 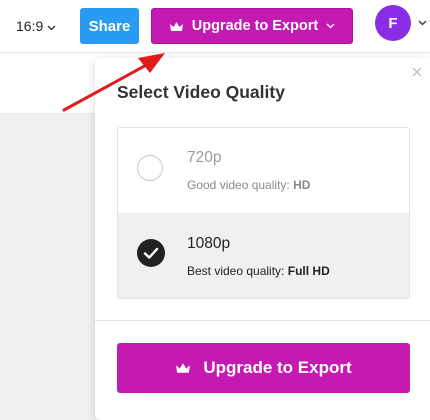 I want to click on upgrade-to-export-button: Upgrade to Export, so click(x=263, y=368).